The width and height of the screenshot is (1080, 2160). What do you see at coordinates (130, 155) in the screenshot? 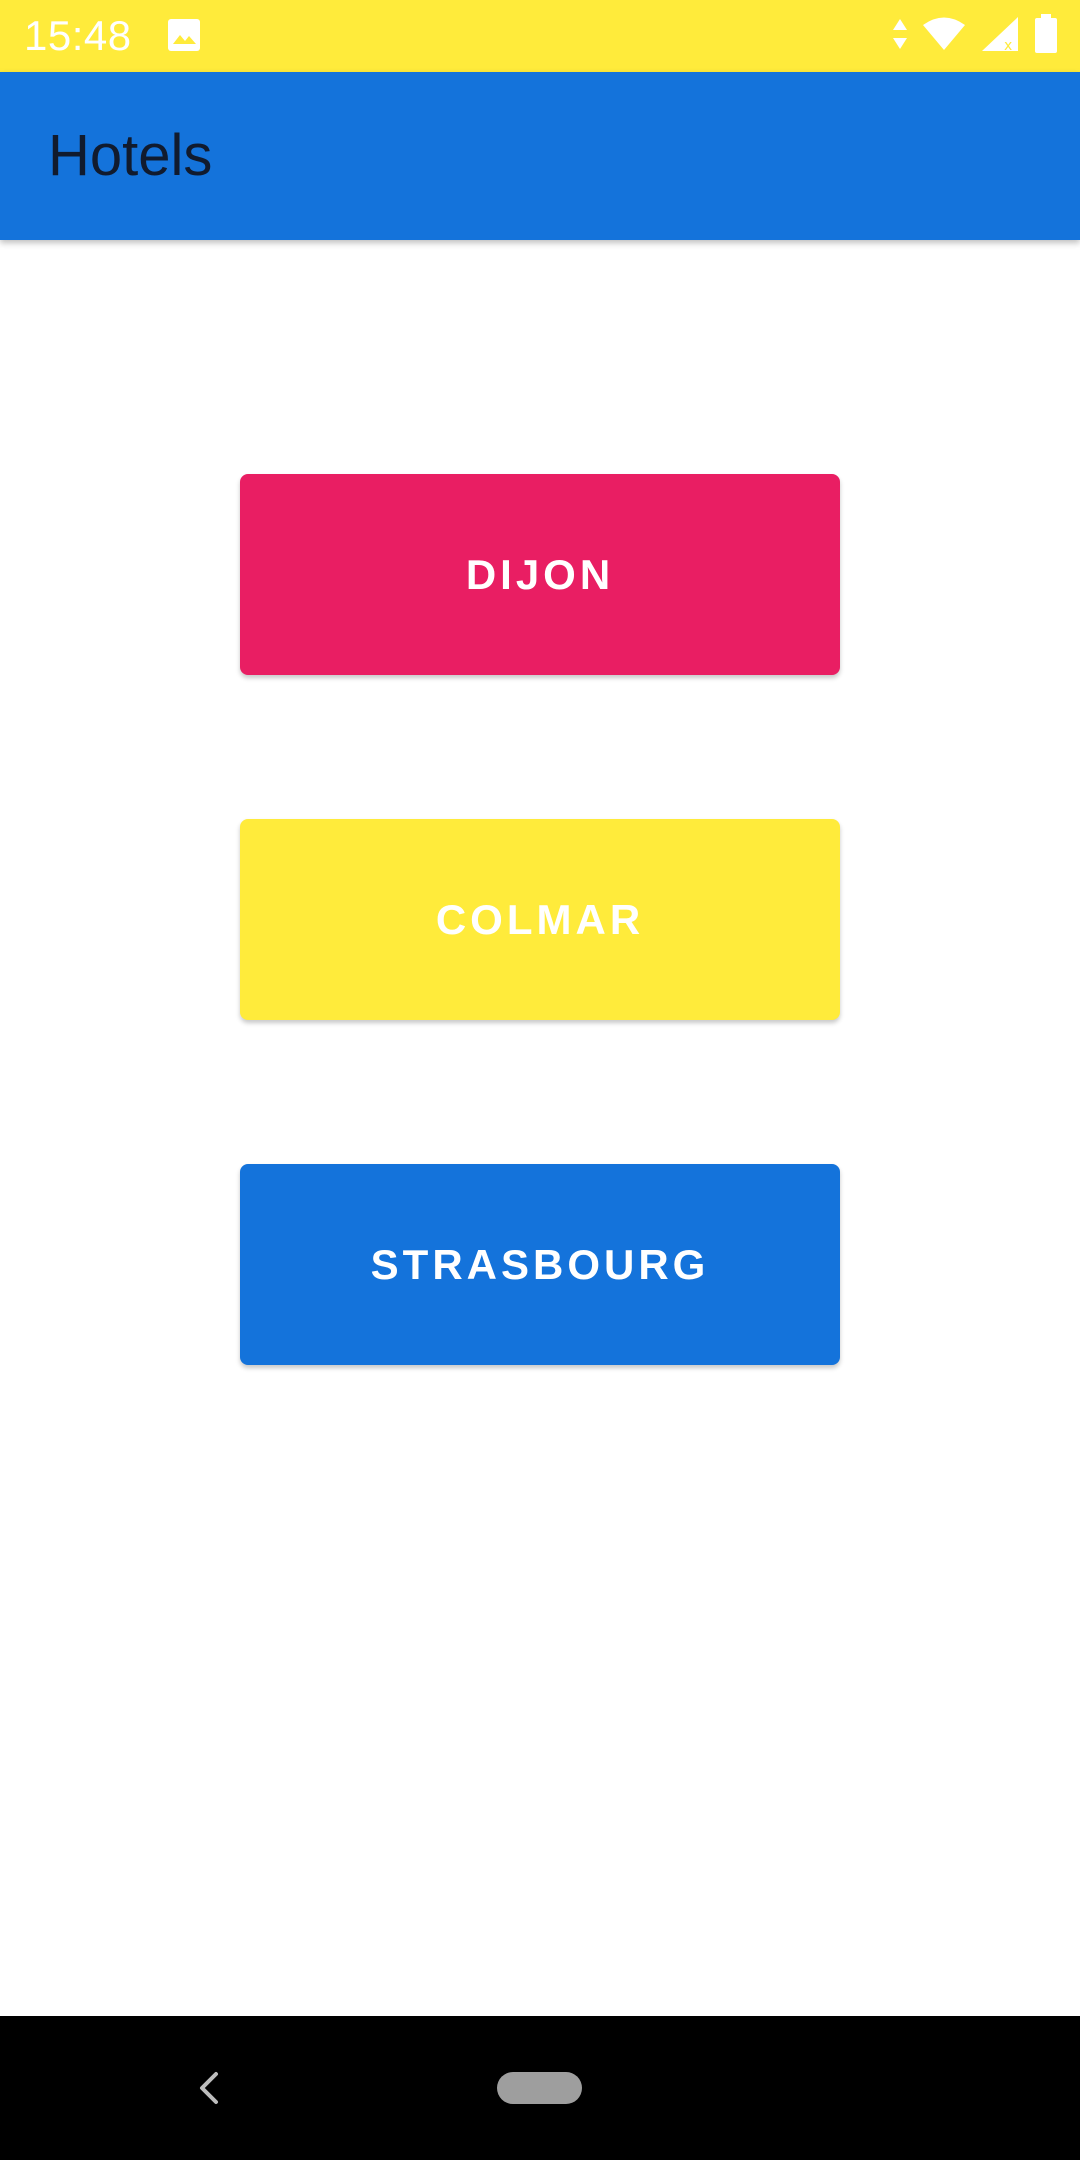
I see `page-title: Hotels` at bounding box center [130, 155].